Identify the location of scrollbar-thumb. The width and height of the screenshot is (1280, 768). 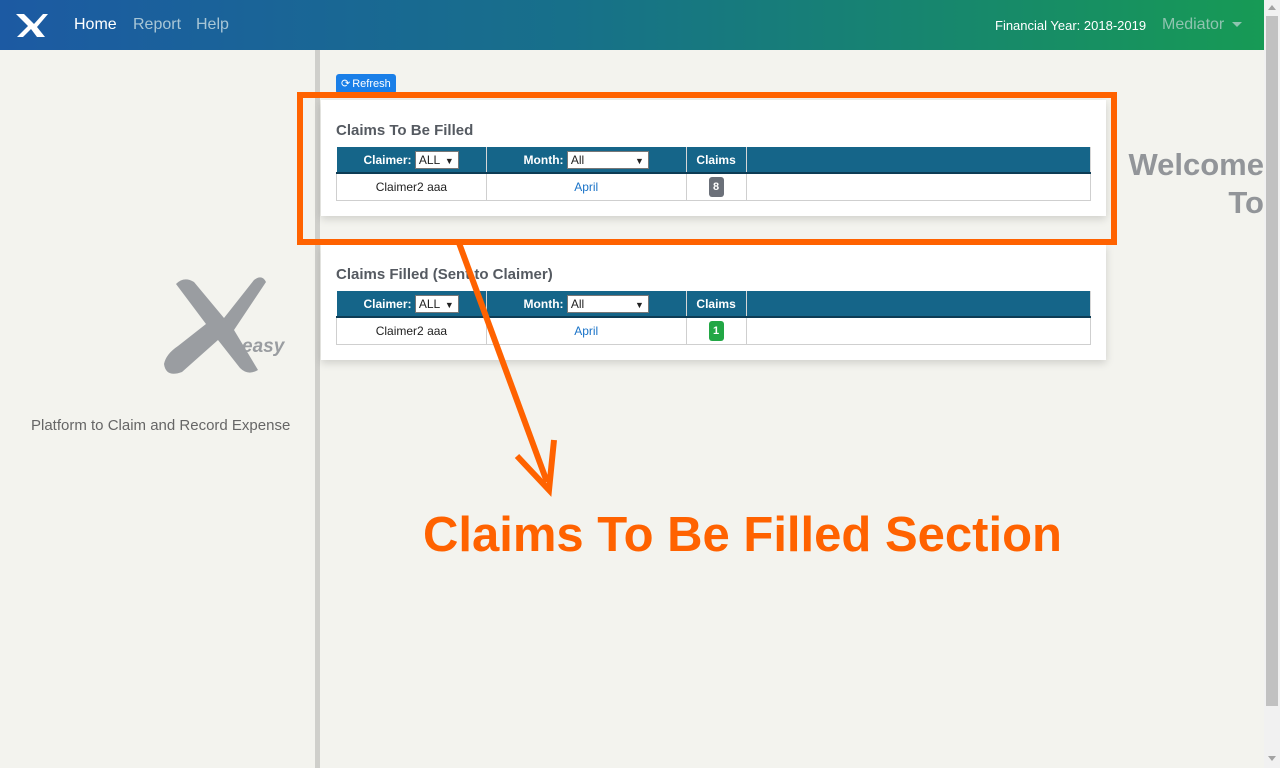
(1272, 361).